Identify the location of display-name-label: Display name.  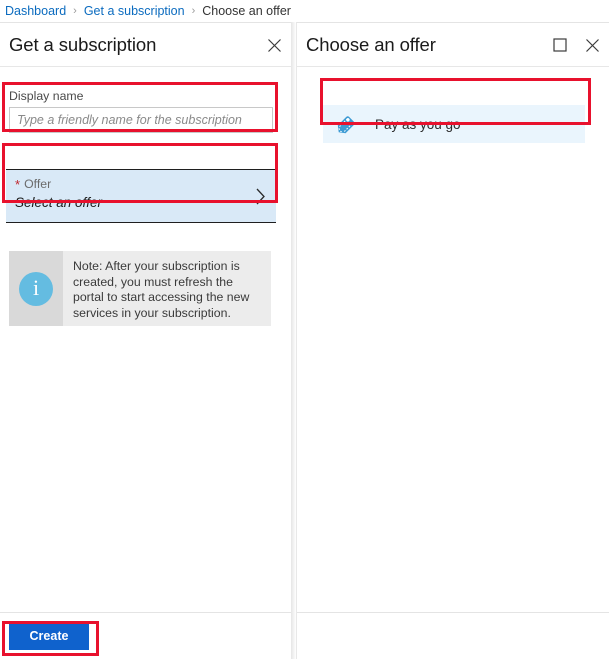
(46, 96).